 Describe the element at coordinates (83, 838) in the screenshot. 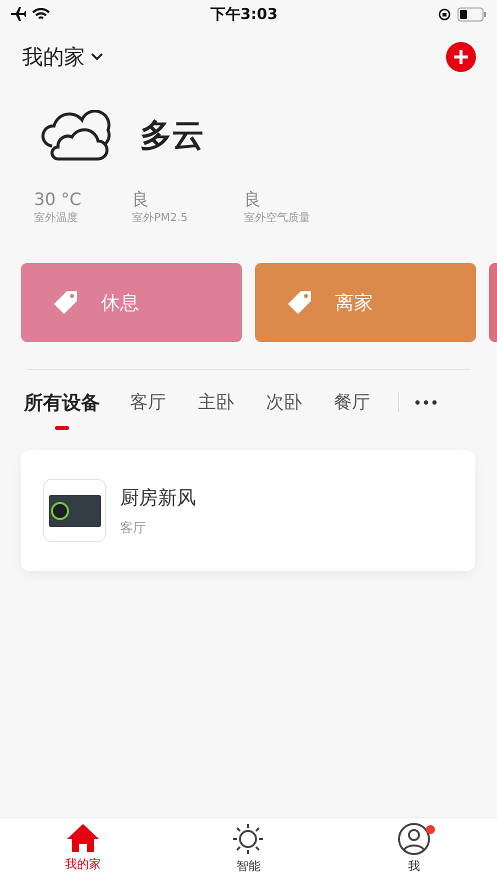

I see `home-icon` at that location.